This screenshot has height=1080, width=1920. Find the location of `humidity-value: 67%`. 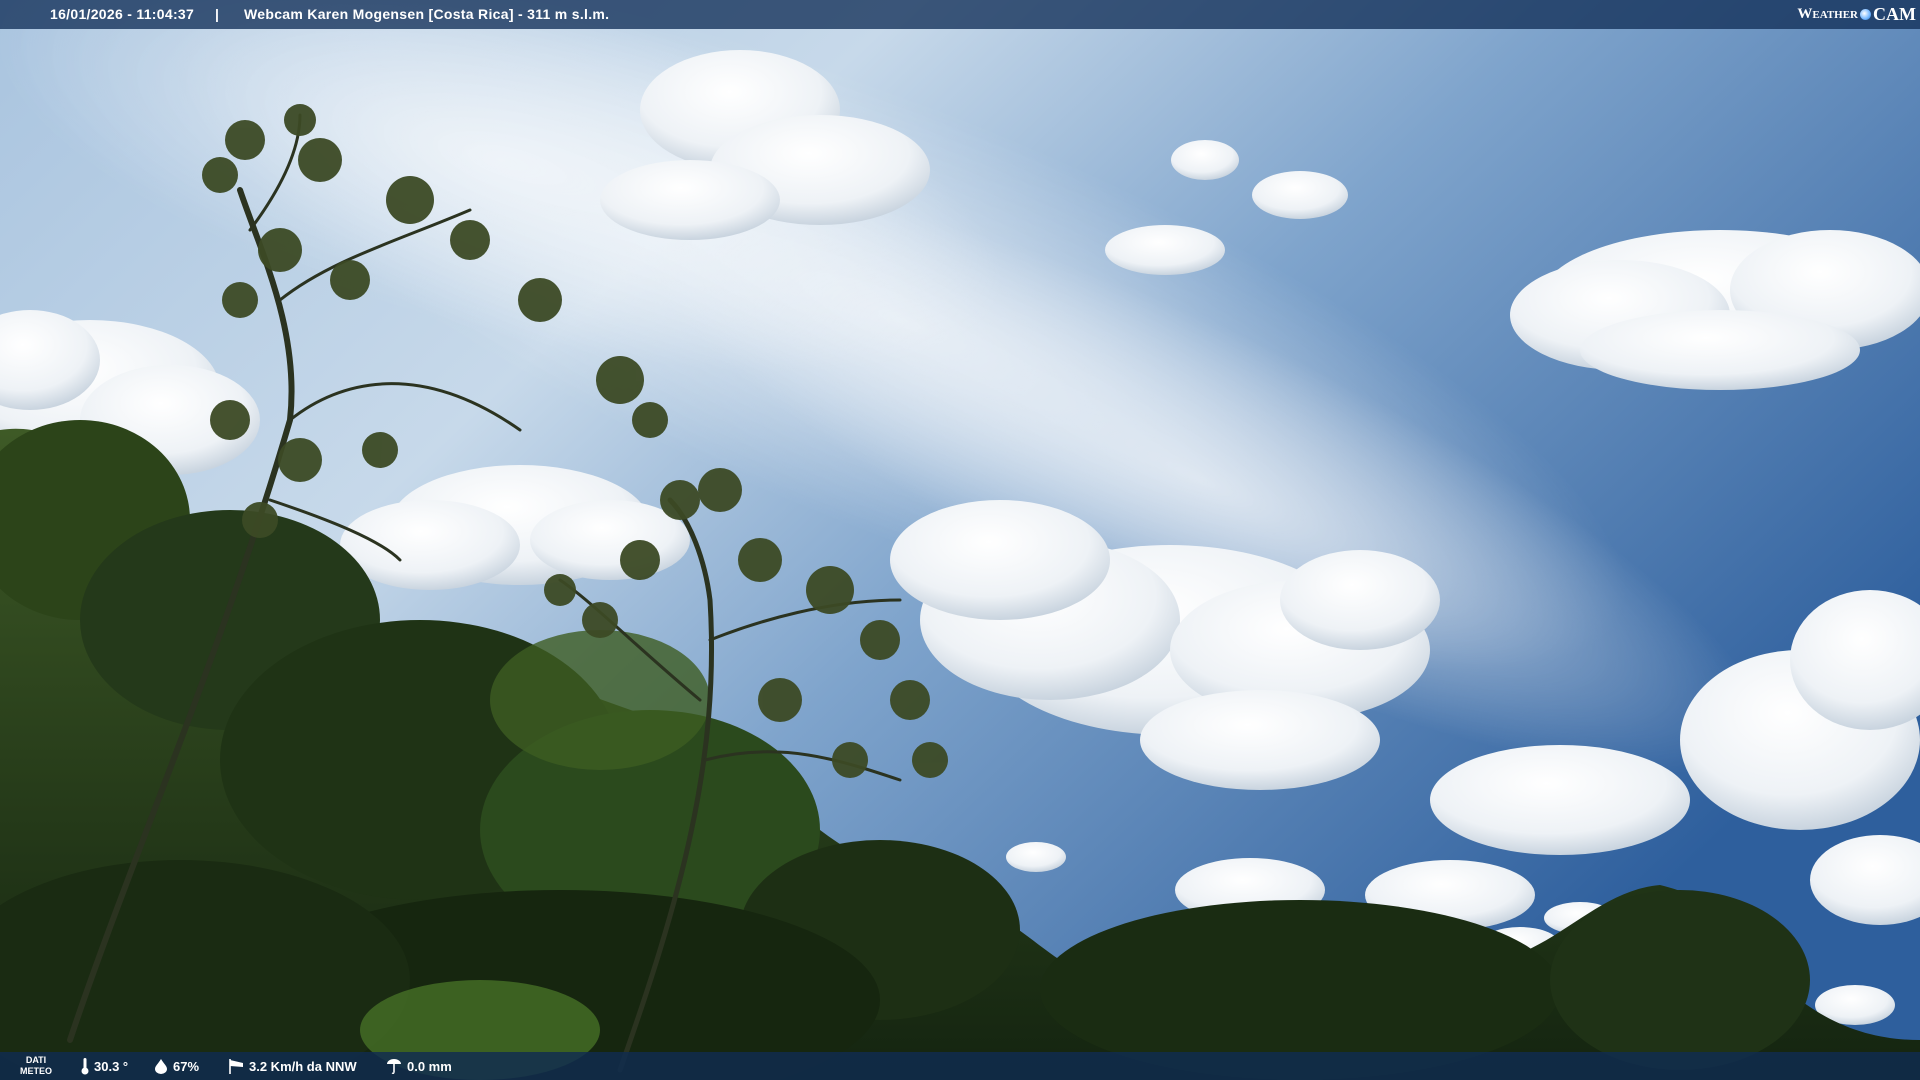

humidity-value: 67% is located at coordinates (186, 1066).